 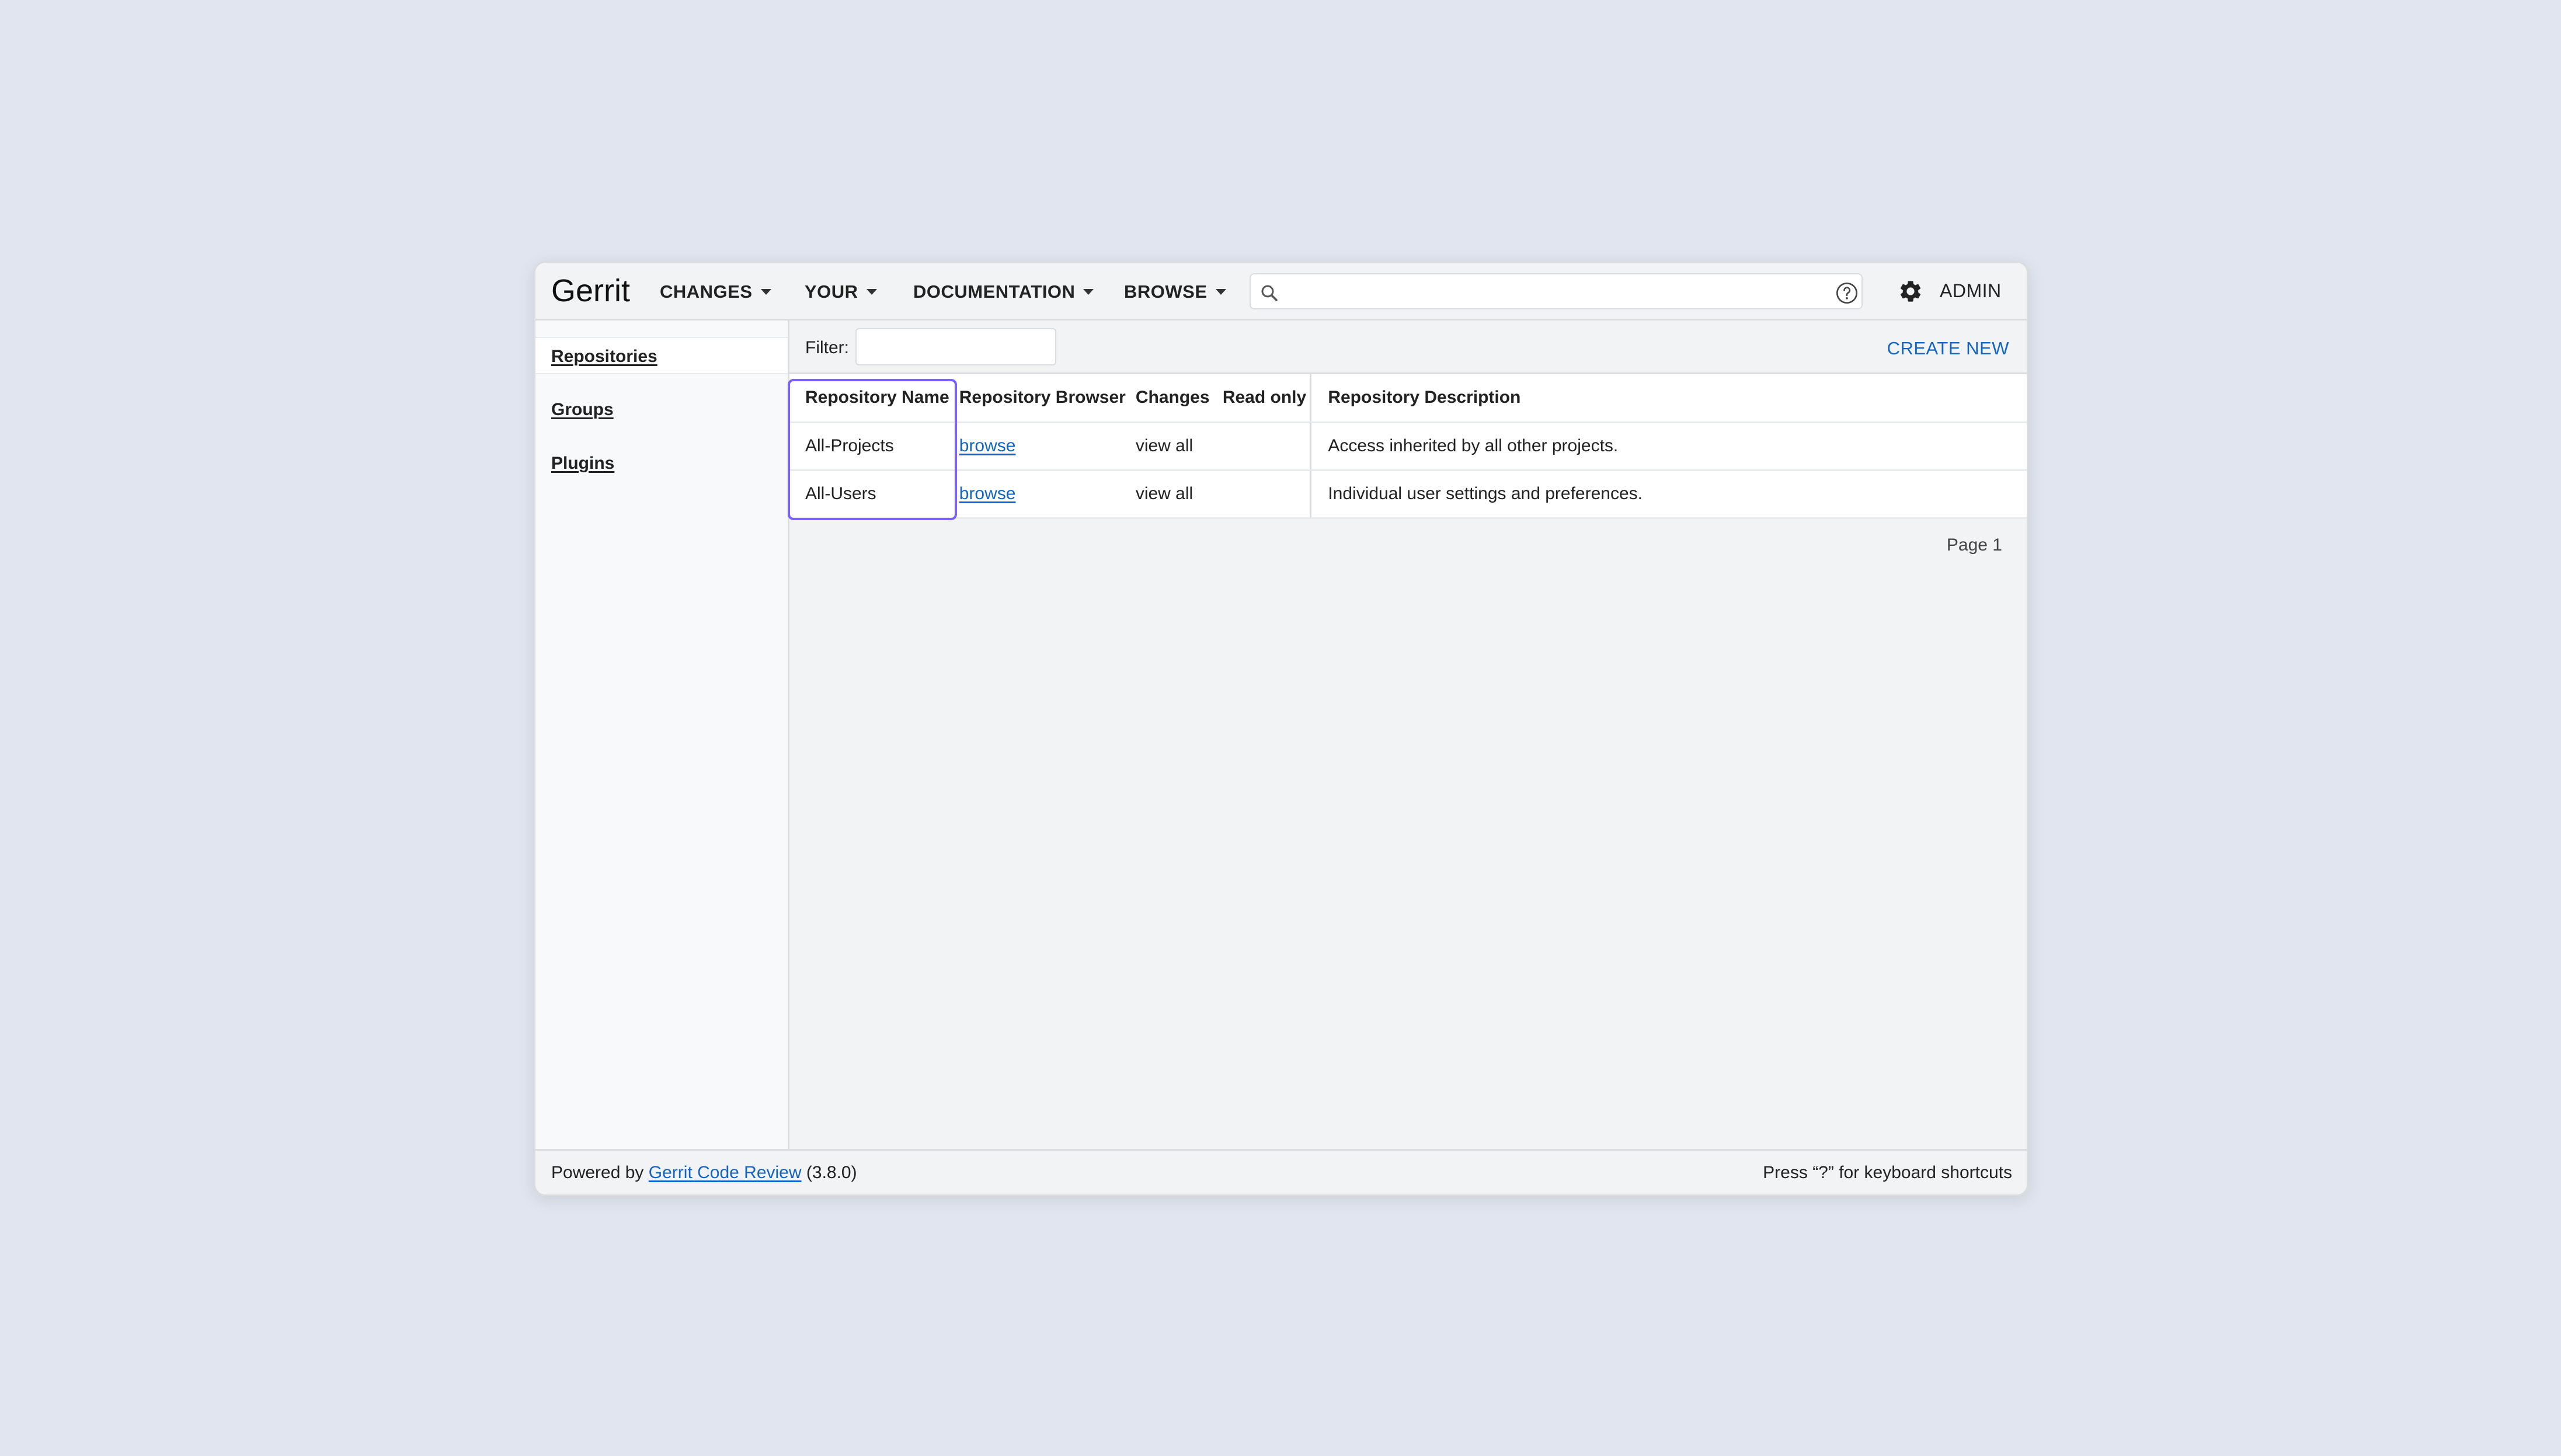 I want to click on menu-browse-label: BROWSE, so click(x=1166, y=291).